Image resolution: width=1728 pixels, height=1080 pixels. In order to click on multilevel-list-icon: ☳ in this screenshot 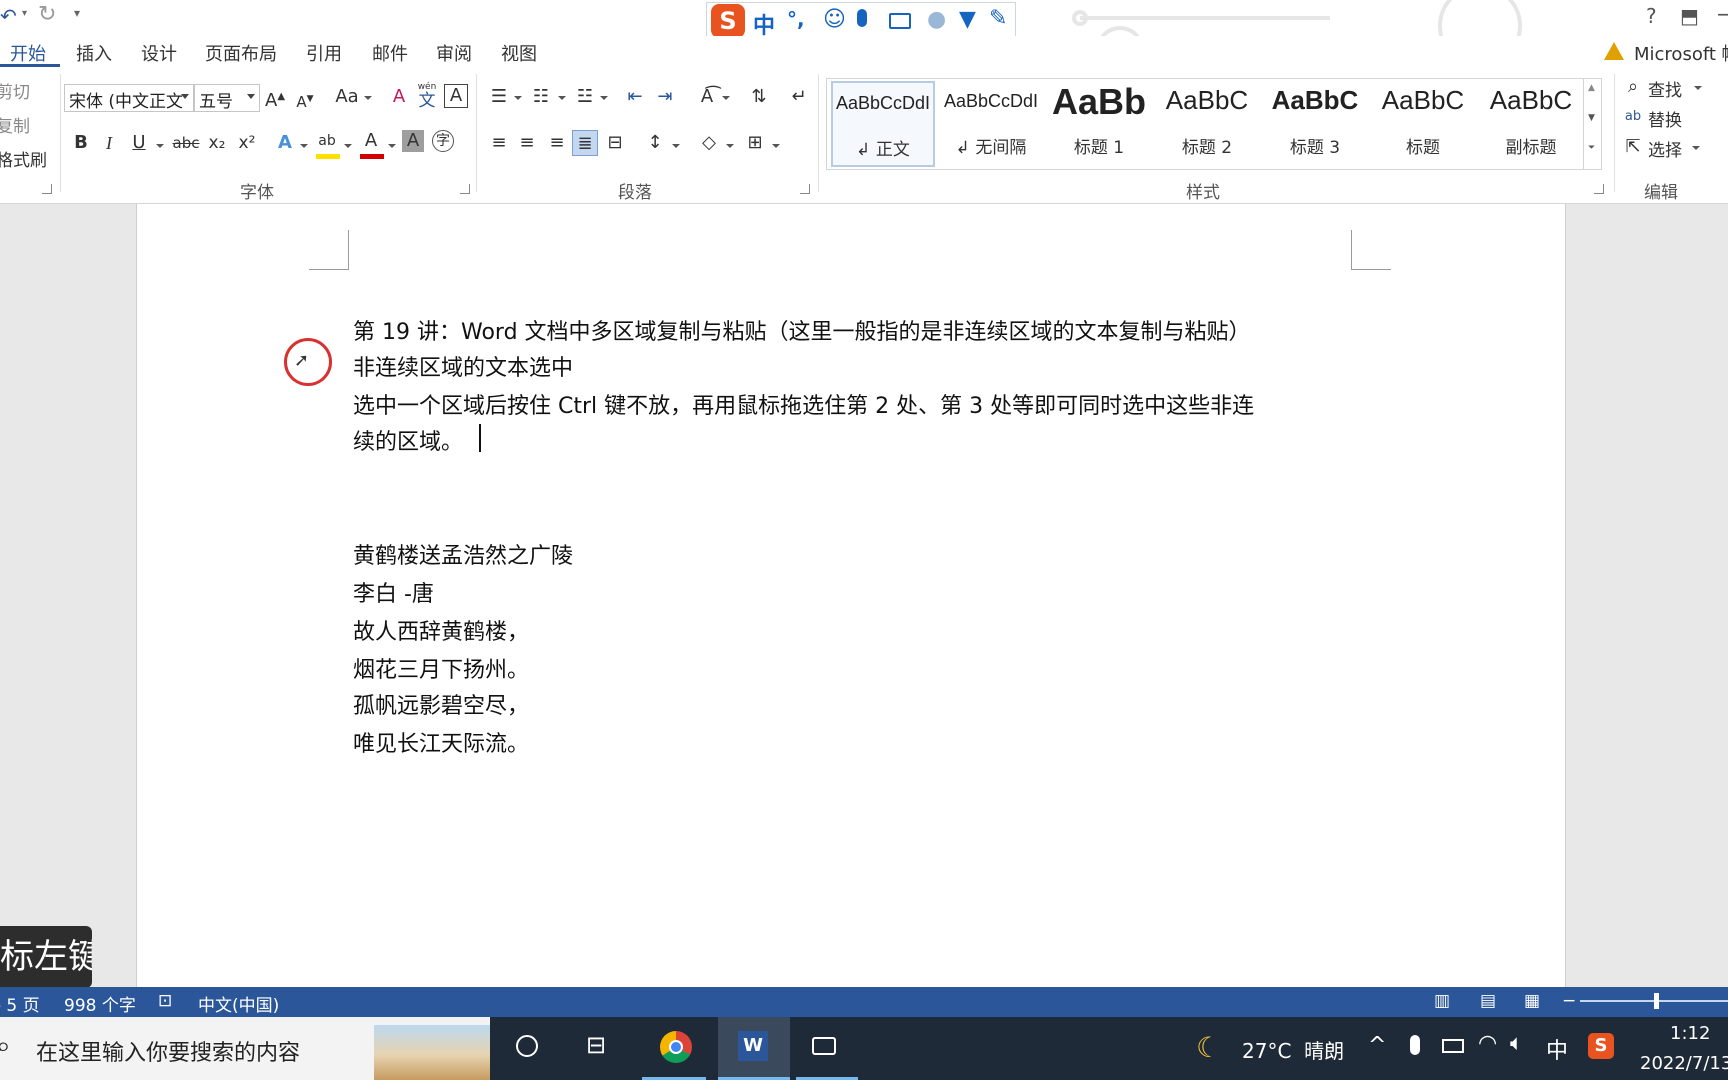, I will do `click(585, 97)`.